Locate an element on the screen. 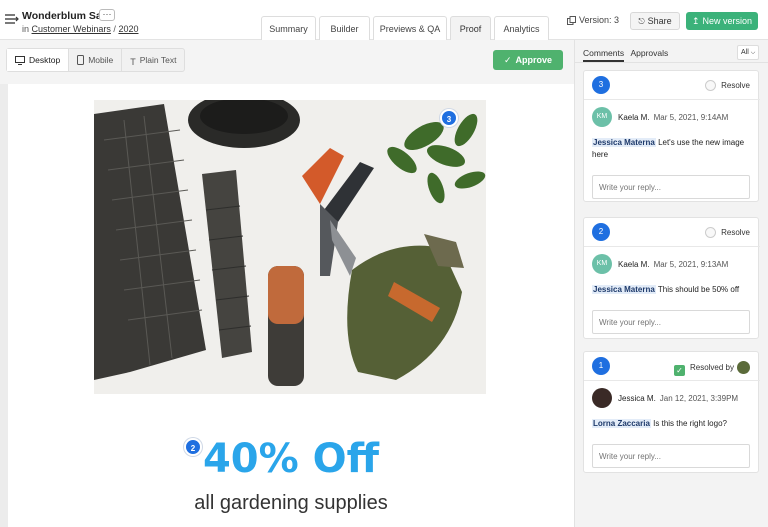  view-mobile-button: Mobile is located at coordinates (96, 60).